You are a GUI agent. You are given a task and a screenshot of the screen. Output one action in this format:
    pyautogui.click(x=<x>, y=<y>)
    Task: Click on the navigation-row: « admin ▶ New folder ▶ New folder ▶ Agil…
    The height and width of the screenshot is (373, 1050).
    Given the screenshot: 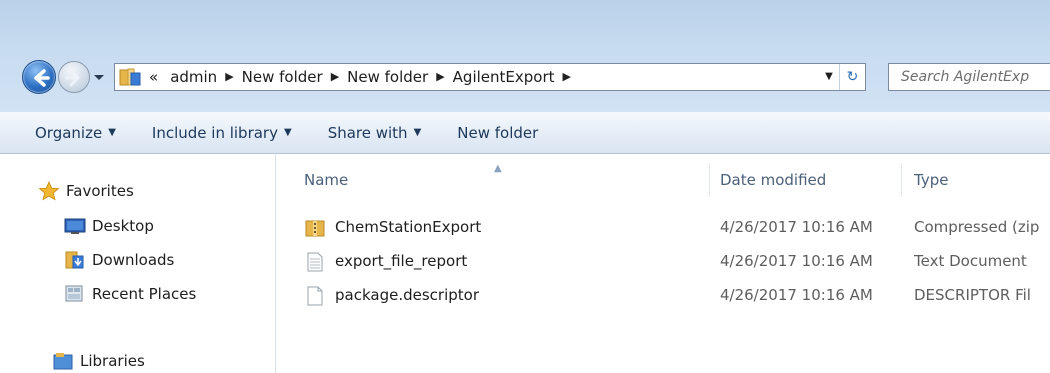 What is the action you would take?
    pyautogui.click(x=536, y=77)
    